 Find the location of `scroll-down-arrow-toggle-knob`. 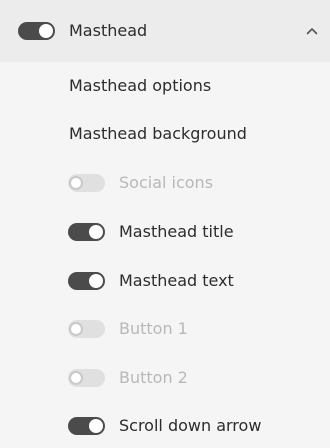

scroll-down-arrow-toggle-knob is located at coordinates (96, 426).